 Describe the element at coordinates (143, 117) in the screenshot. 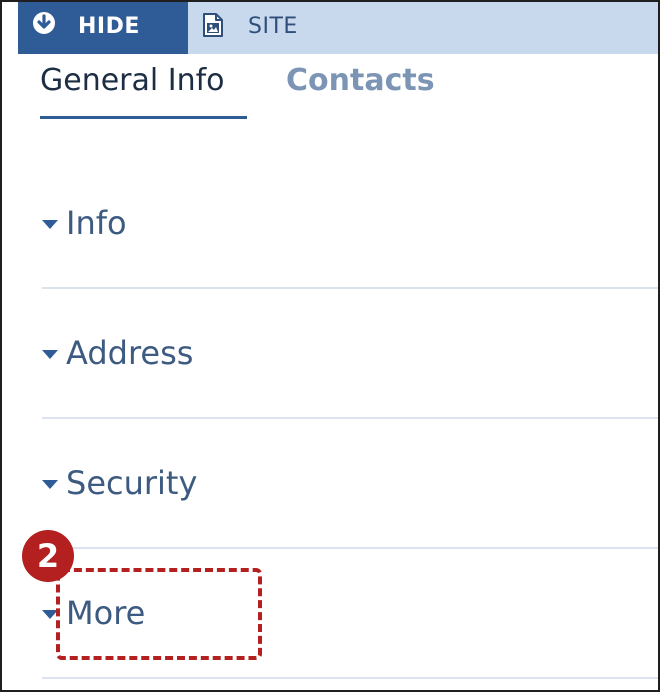

I see `active-tab-indicator` at that location.